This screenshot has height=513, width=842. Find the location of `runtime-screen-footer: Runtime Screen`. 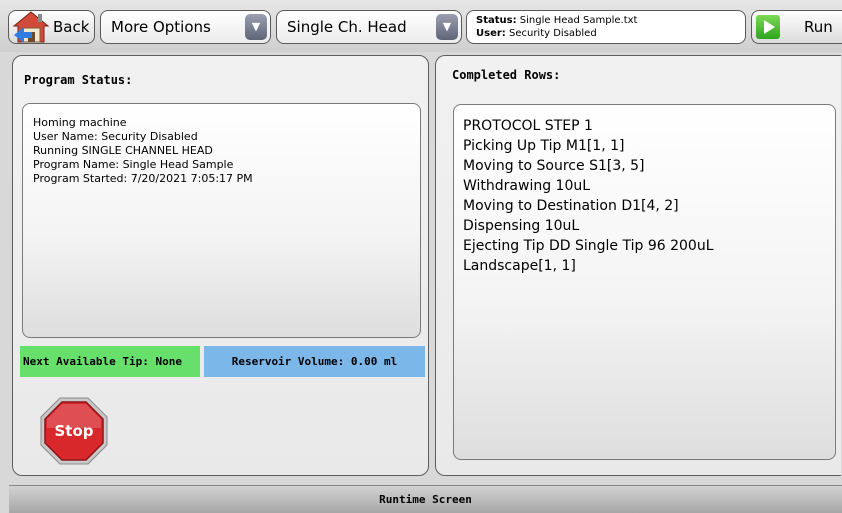

runtime-screen-footer: Runtime Screen is located at coordinates (425, 499).